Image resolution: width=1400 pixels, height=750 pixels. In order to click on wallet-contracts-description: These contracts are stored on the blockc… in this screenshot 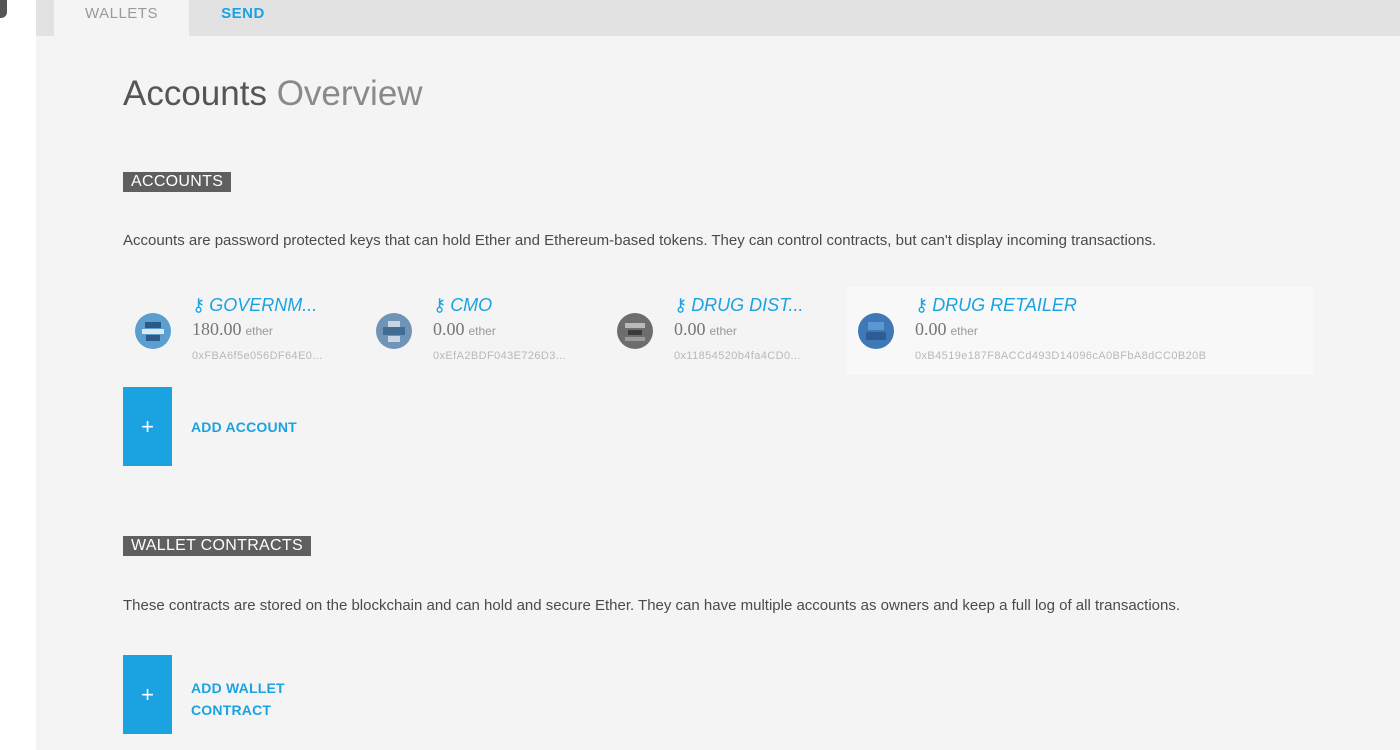, I will do `click(652, 605)`.